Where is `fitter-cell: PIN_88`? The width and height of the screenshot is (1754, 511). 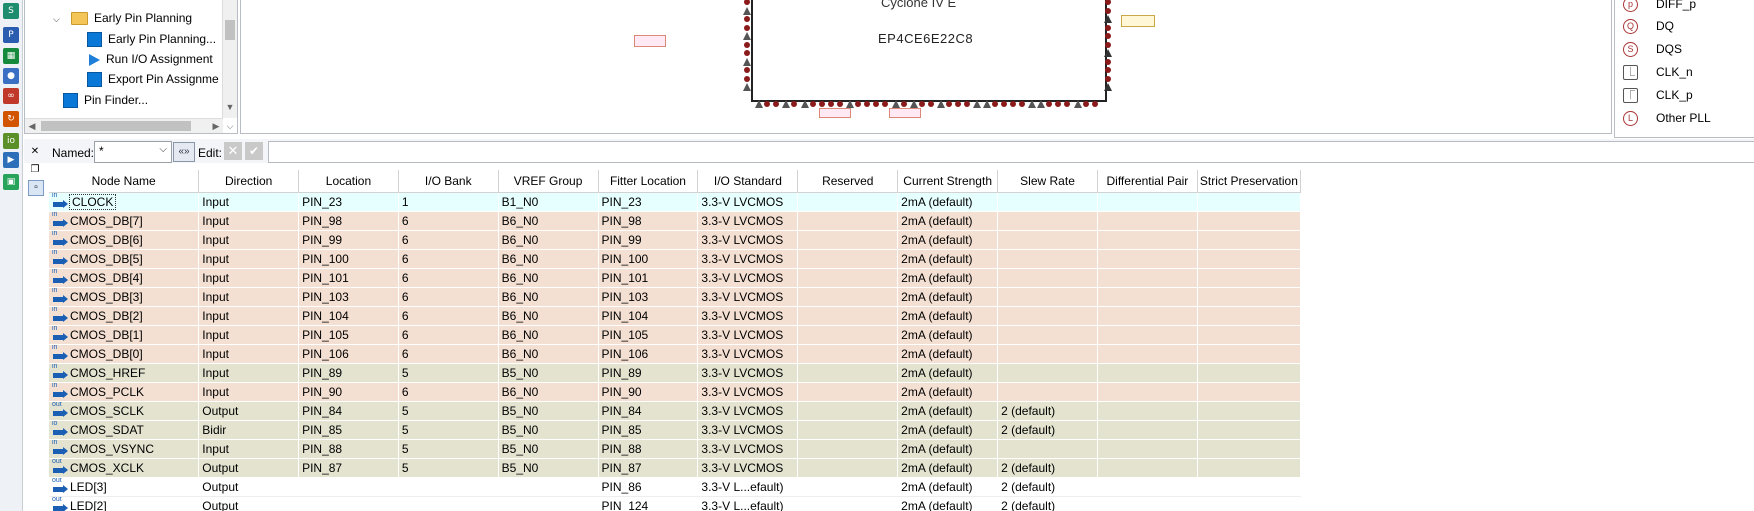
fitter-cell: PIN_88 is located at coordinates (648, 449).